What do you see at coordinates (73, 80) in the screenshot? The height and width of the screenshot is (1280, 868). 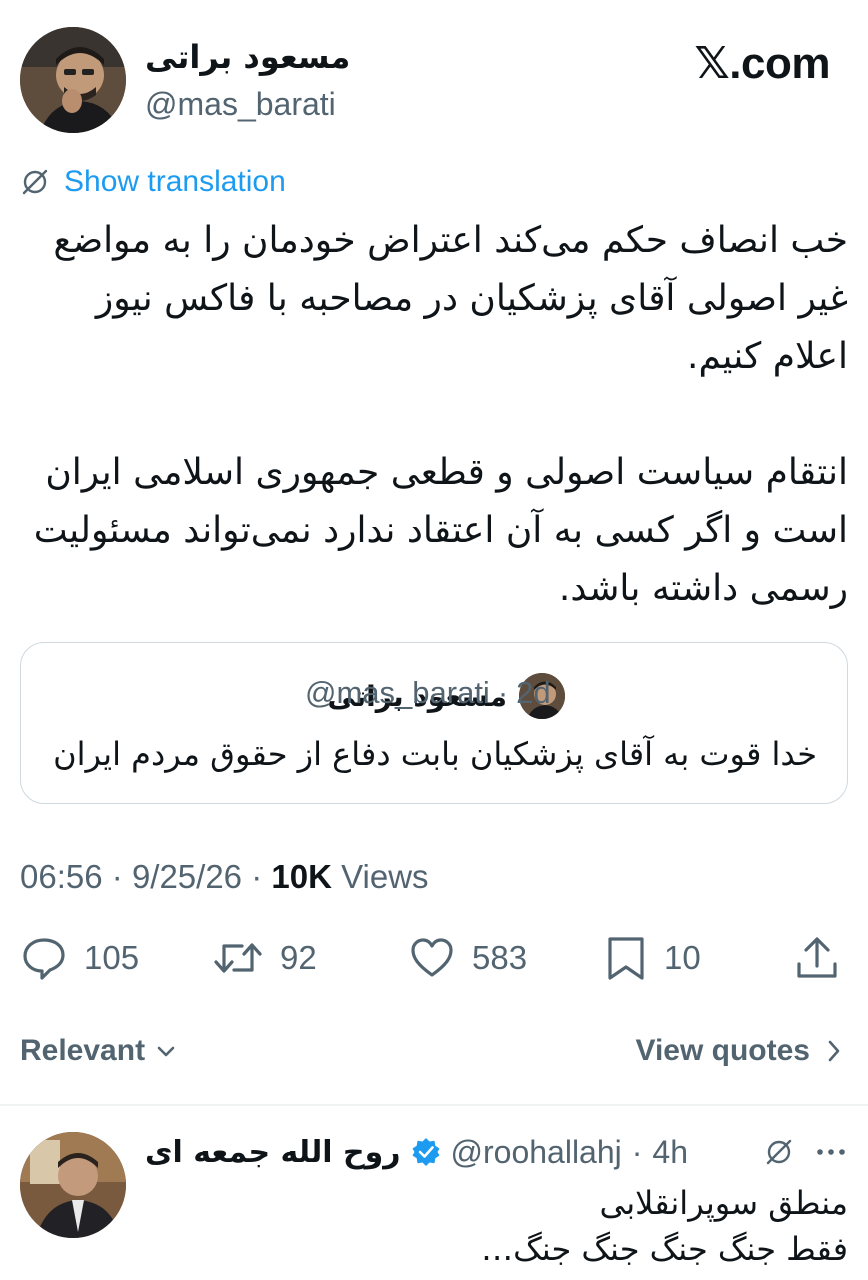 I see `author-avatar` at bounding box center [73, 80].